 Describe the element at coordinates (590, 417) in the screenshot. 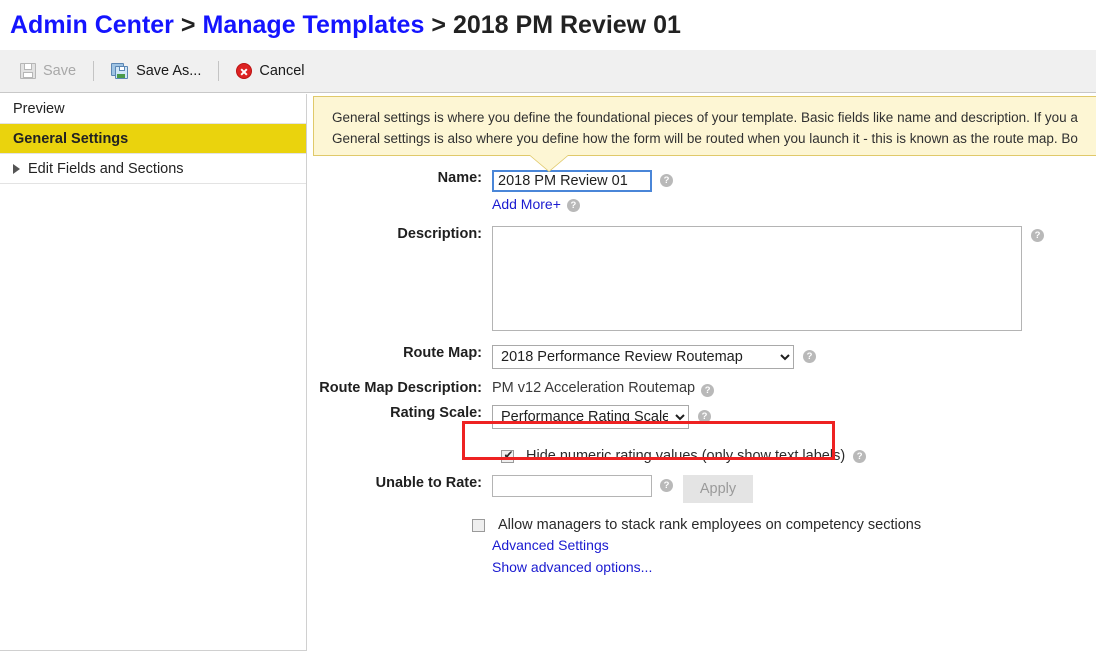

I see `rating-scale-select: Performance Rating Scale` at that location.